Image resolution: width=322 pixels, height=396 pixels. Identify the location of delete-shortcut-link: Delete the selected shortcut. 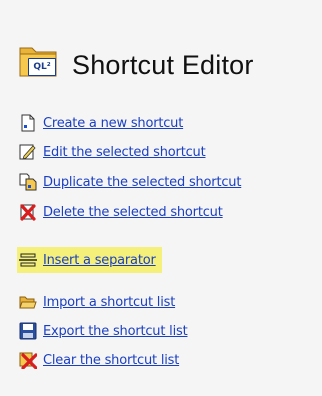
(123, 212).